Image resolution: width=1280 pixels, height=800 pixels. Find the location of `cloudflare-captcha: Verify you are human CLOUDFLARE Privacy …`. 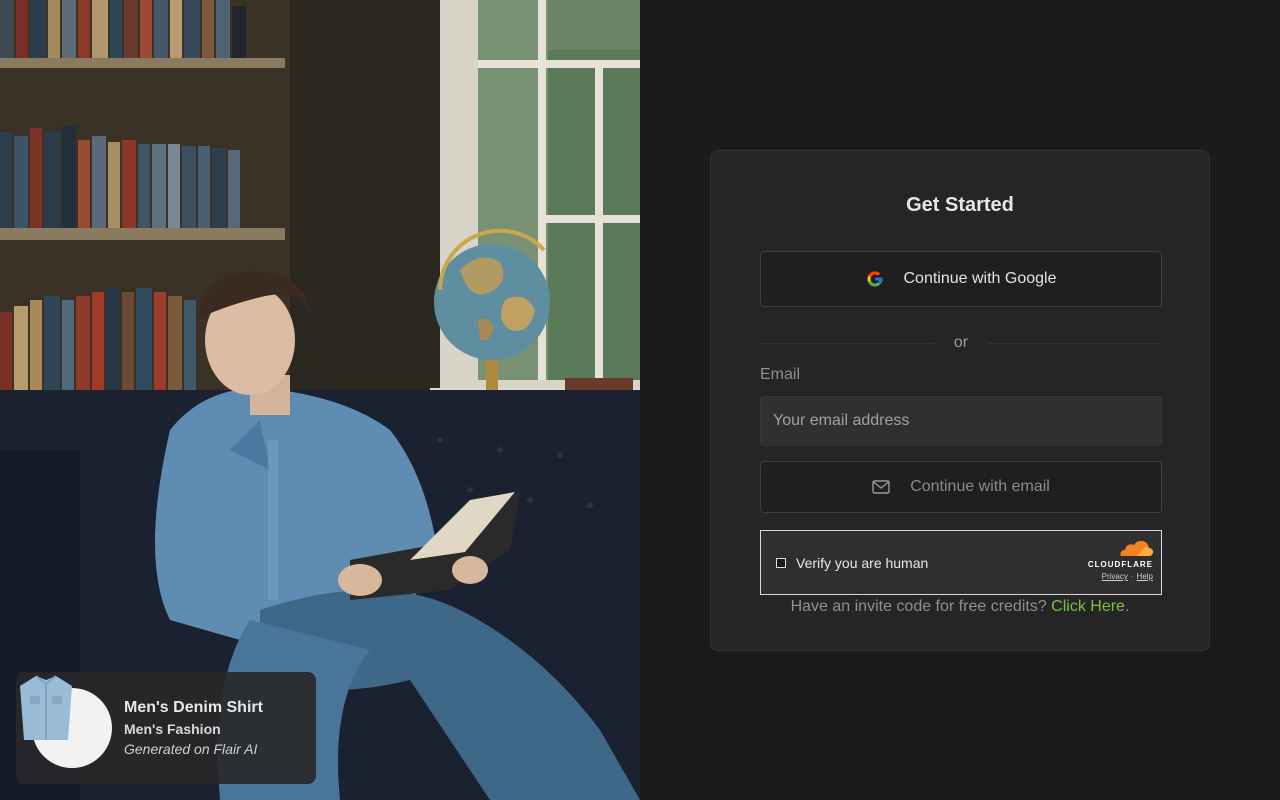

cloudflare-captcha: Verify you are human CLOUDFLARE Privacy … is located at coordinates (961, 562).